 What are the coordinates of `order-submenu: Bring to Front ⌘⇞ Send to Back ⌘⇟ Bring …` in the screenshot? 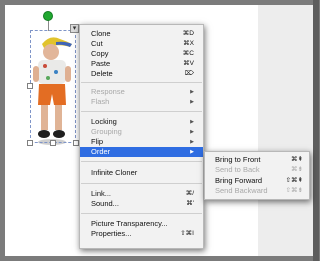 It's located at (257, 175).